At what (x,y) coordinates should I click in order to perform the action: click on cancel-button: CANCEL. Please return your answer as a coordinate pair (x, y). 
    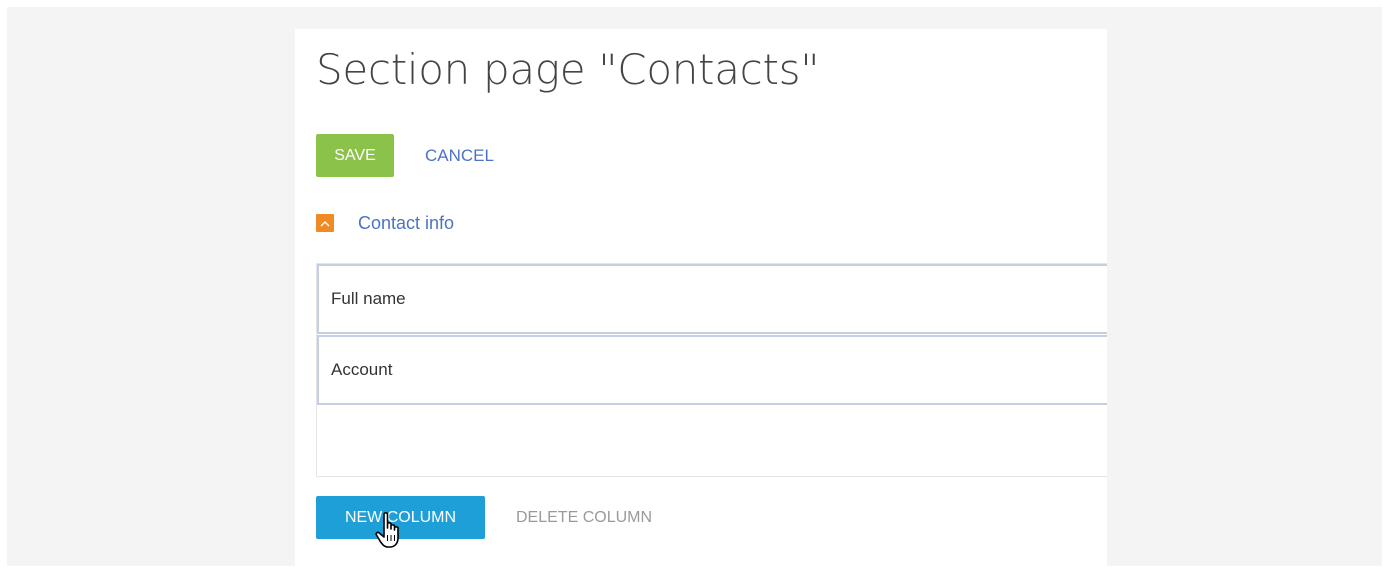
    Looking at the image, I should click on (459, 155).